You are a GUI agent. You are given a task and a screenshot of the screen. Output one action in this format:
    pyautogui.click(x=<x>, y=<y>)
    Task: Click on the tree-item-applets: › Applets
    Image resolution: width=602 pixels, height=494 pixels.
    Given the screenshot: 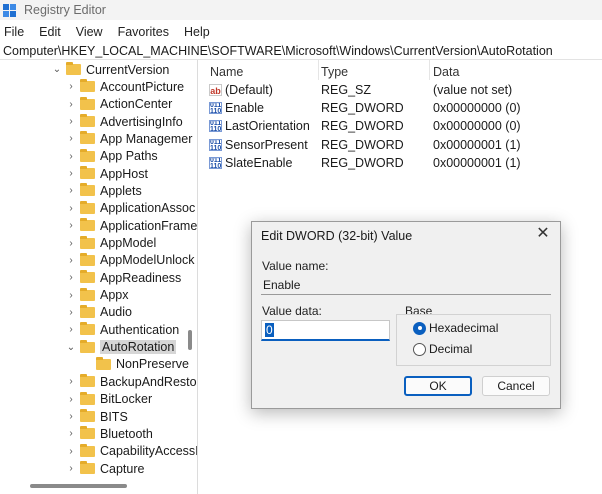 What is the action you would take?
    pyautogui.click(x=104, y=190)
    